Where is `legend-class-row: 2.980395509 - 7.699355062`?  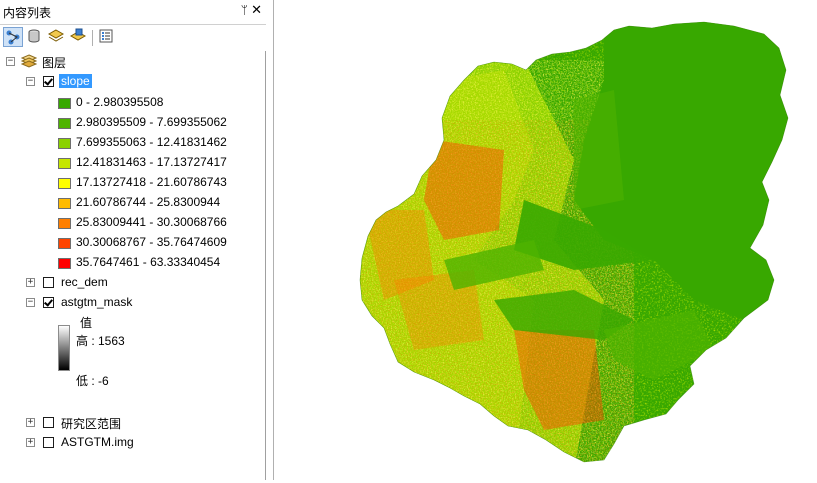
legend-class-row: 2.980395509 - 7.699355062 is located at coordinates (133, 124).